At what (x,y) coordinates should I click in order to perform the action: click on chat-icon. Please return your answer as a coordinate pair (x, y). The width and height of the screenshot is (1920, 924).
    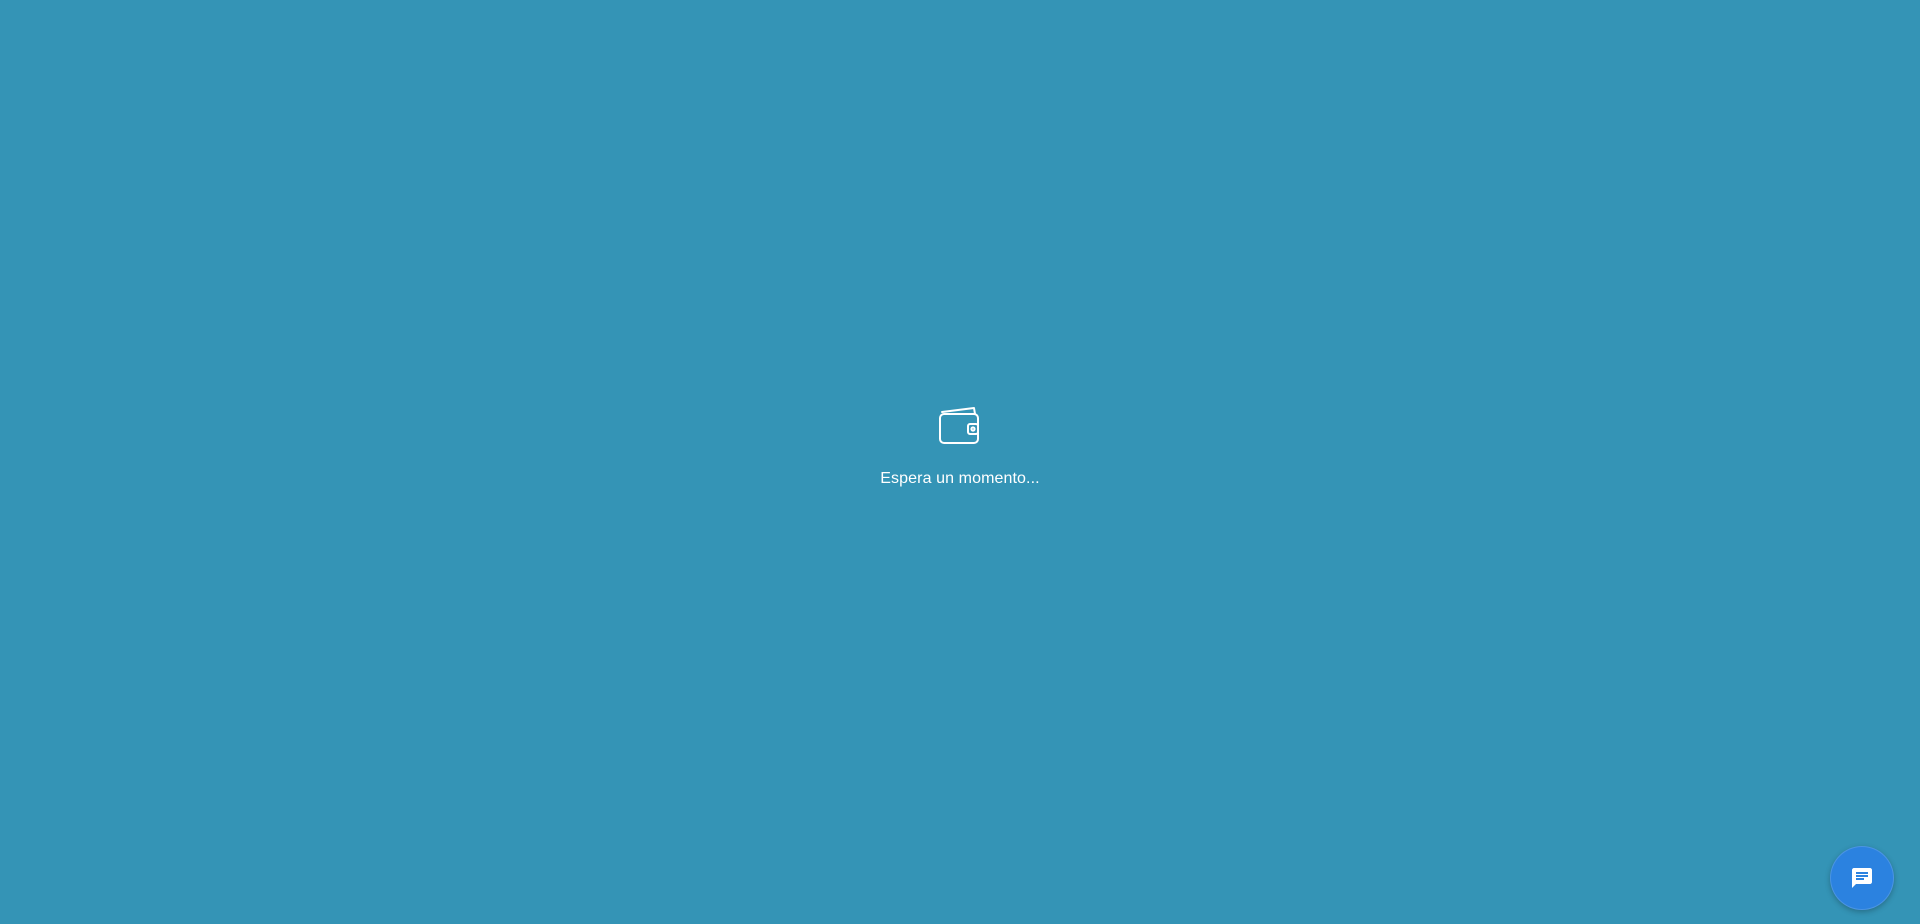
    Looking at the image, I should click on (1862, 878).